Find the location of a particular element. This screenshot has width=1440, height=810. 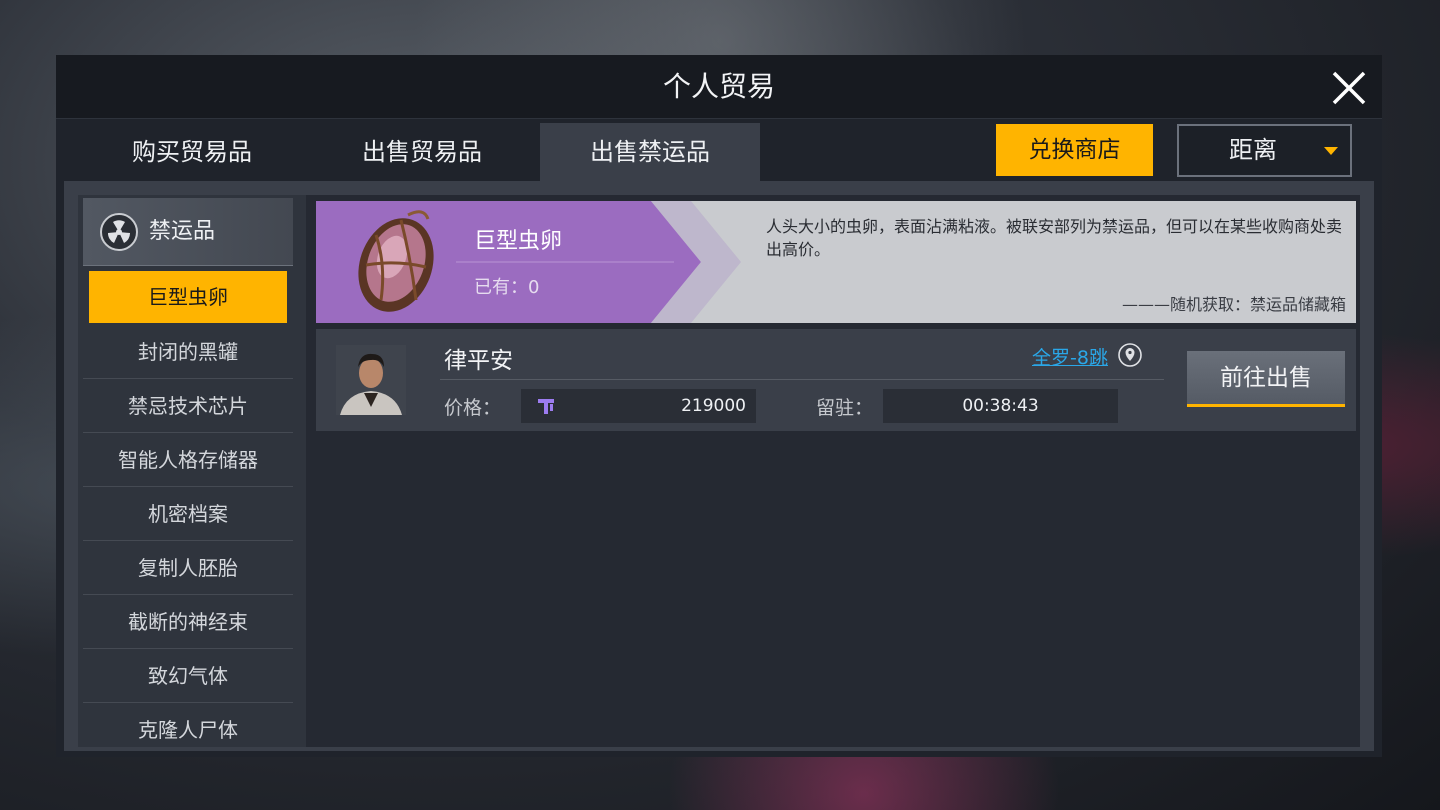

window-title: 个人贸易 is located at coordinates (718, 86).